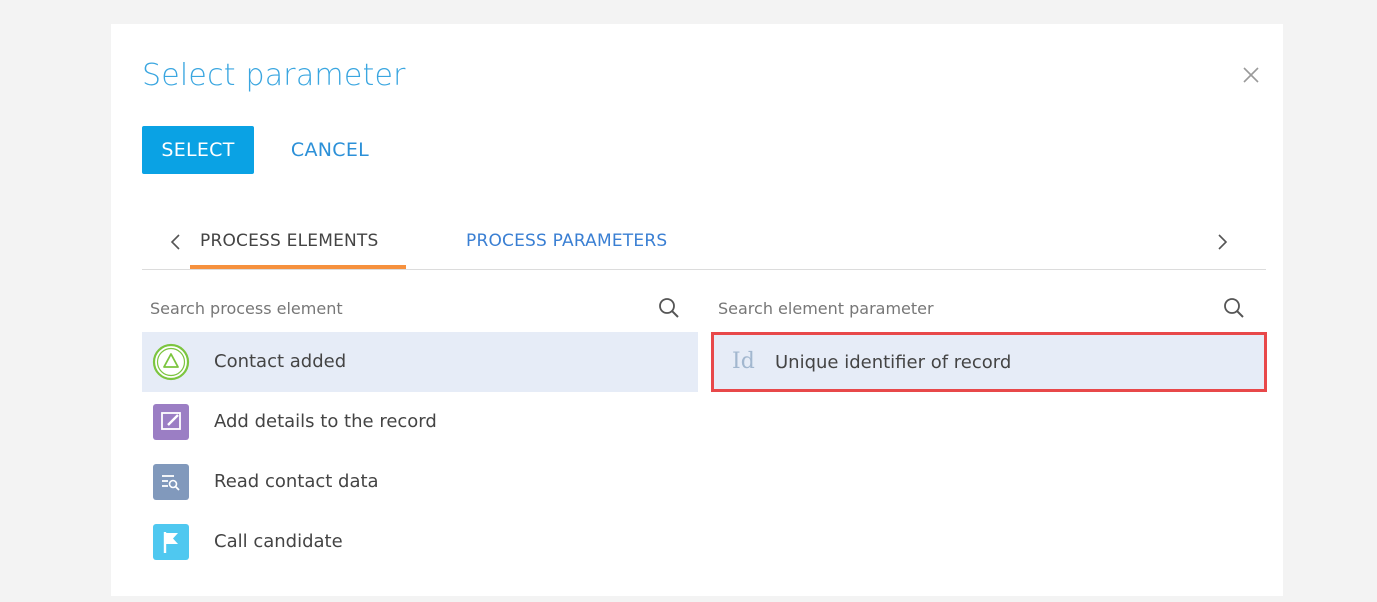 The height and width of the screenshot is (602, 1377). What do you see at coordinates (420, 482) in the screenshot?
I see `list-item: Read contact data` at bounding box center [420, 482].